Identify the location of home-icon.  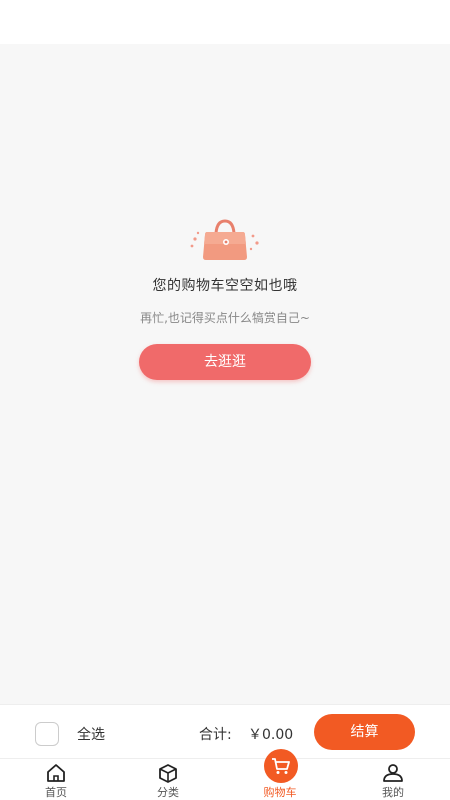
(56, 773).